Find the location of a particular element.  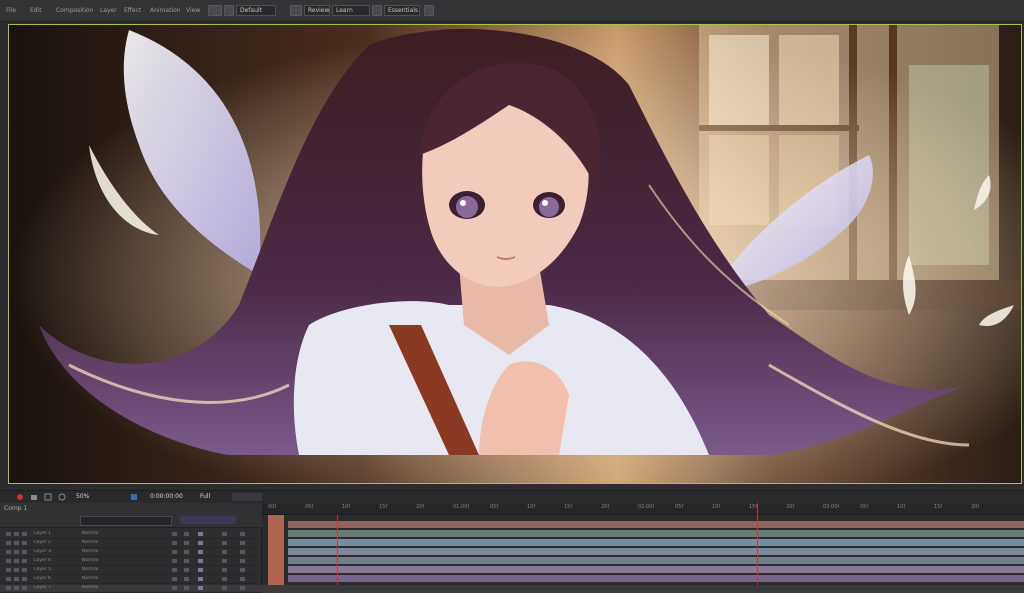

toolbar-field-1: Default is located at coordinates (256, 10).